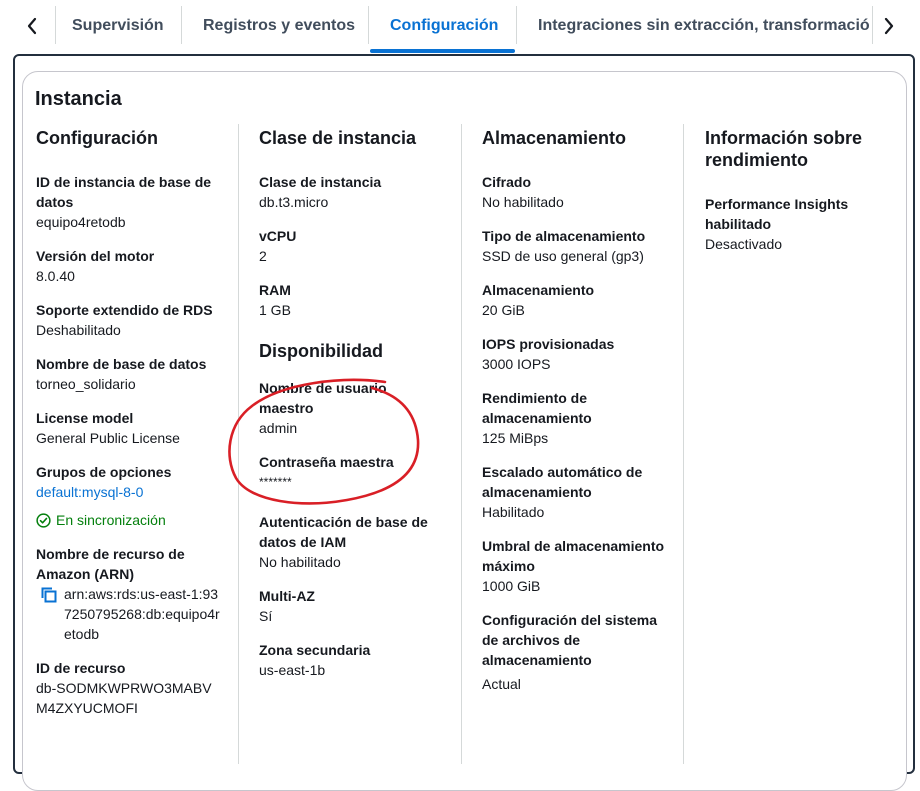 This screenshot has height=791, width=920. I want to click on chevron-left-icon, so click(32, 26).